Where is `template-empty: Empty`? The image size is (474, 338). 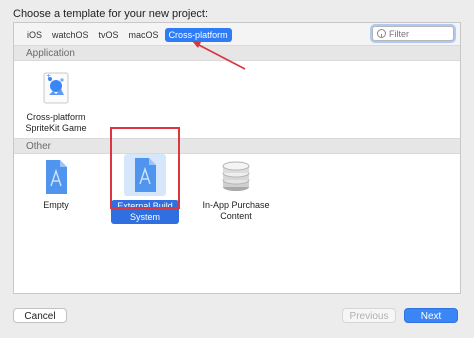
template-empty: Empty is located at coordinates (56, 184).